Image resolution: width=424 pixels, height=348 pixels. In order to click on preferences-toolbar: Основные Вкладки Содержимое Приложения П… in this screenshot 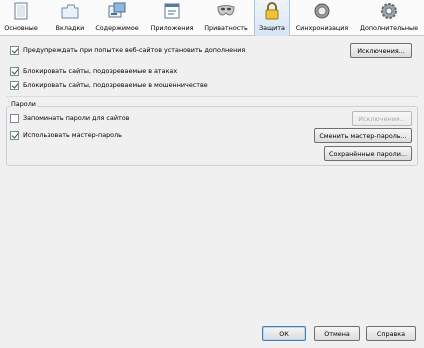, I will do `click(212, 18)`.